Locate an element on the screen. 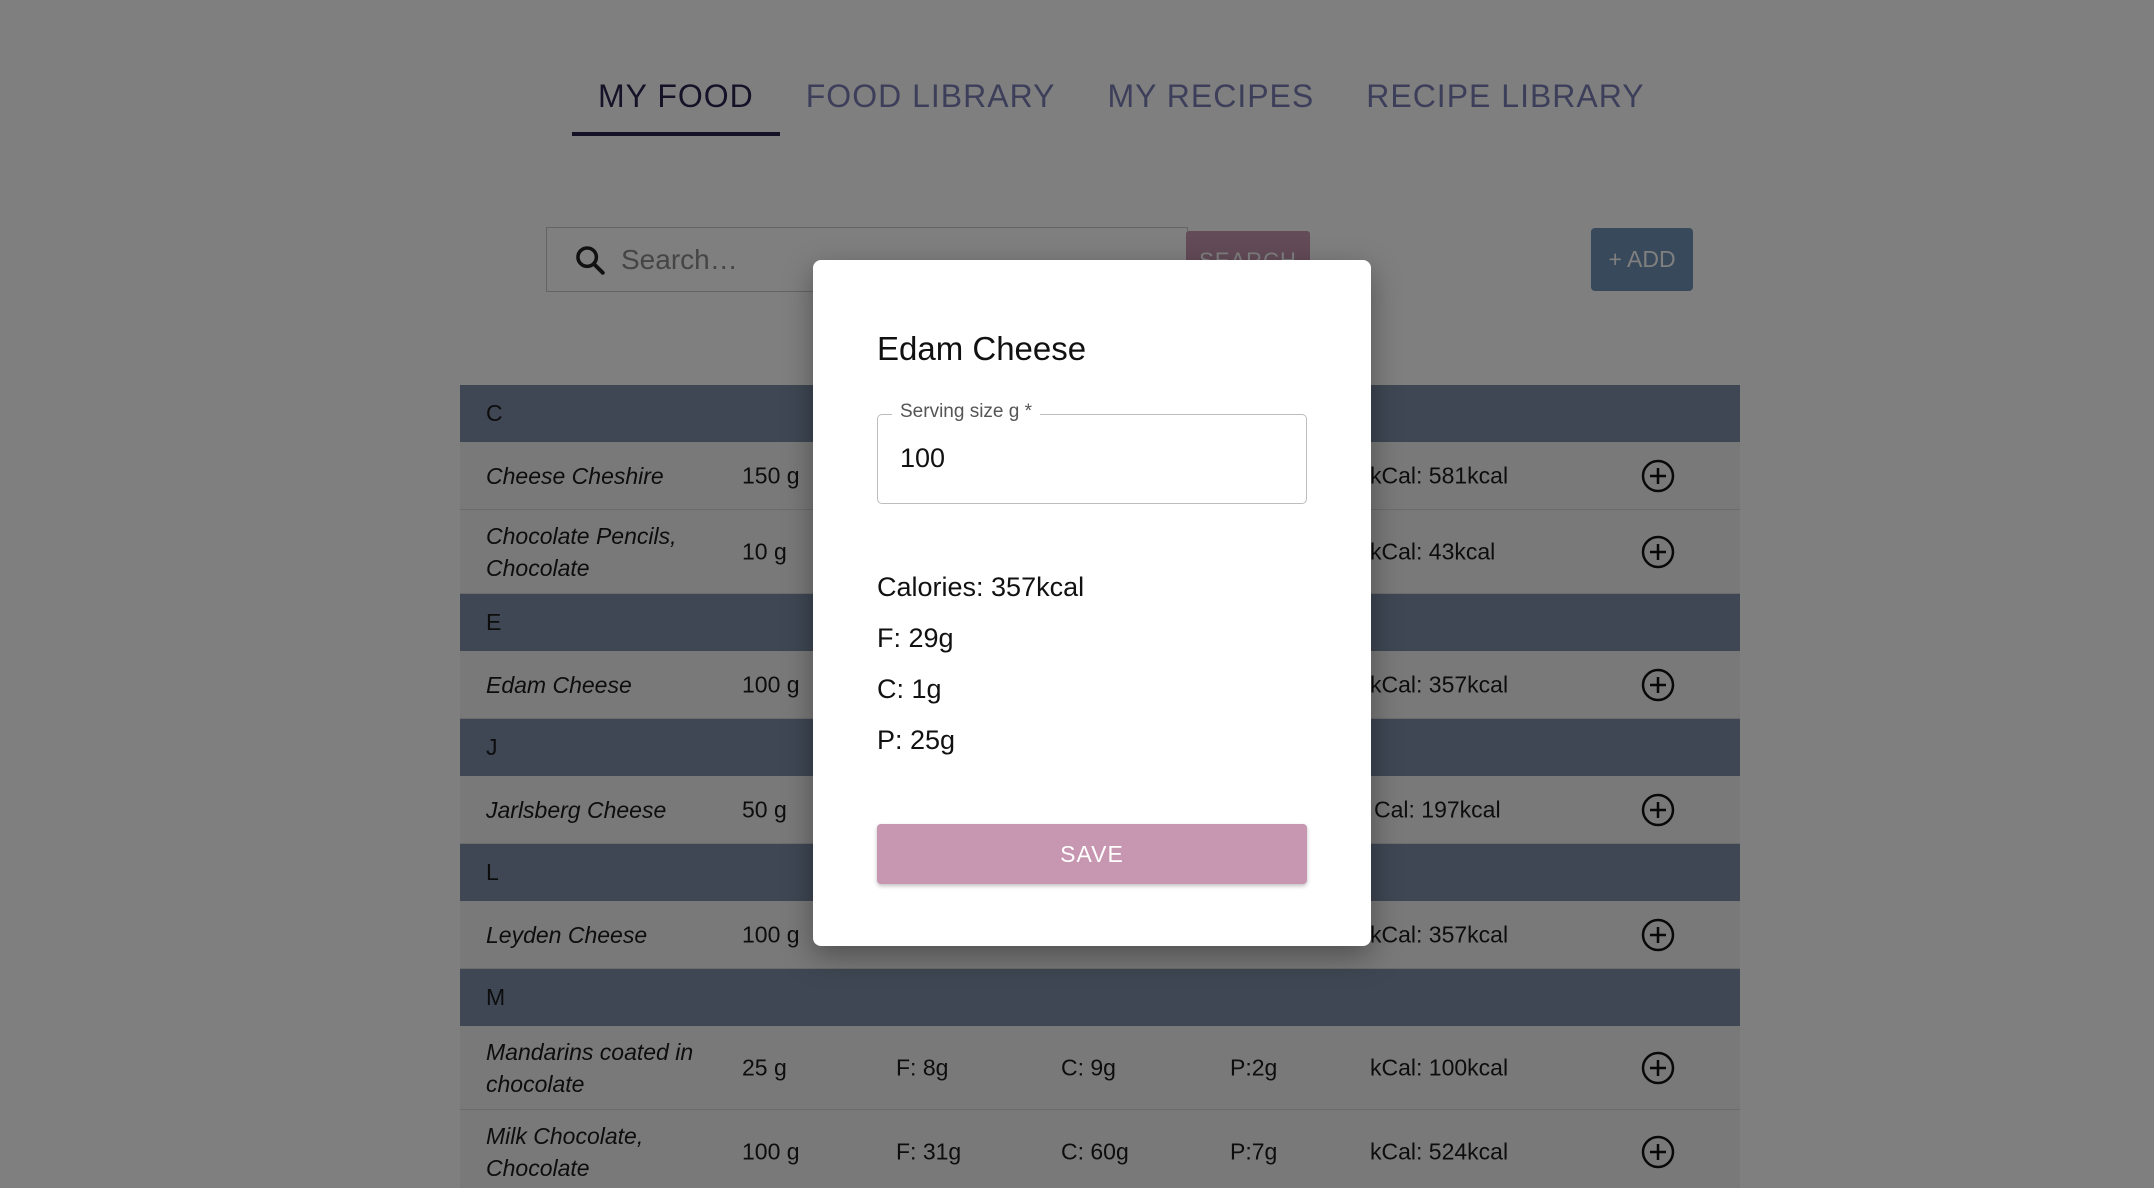 This screenshot has height=1188, width=2154. protein-text: P: 25g is located at coordinates (916, 740).